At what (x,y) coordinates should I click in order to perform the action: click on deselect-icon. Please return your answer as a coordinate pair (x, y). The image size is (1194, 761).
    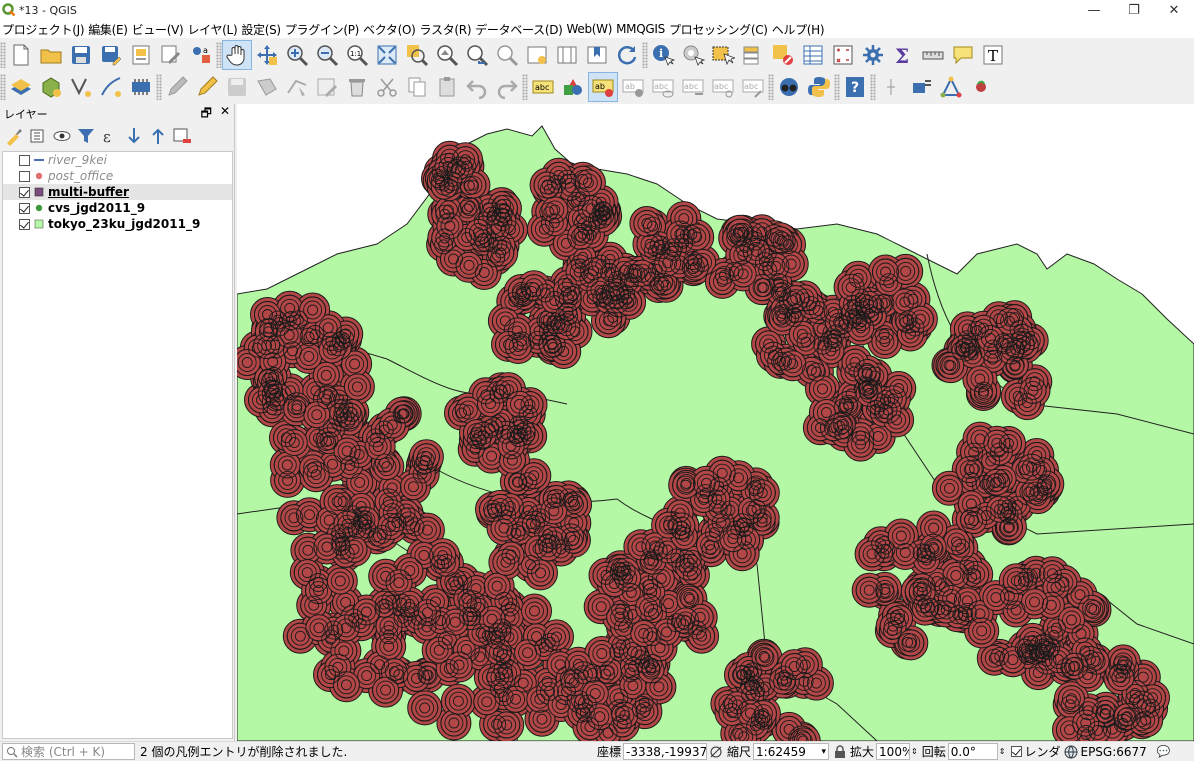
    Looking at the image, I should click on (783, 55).